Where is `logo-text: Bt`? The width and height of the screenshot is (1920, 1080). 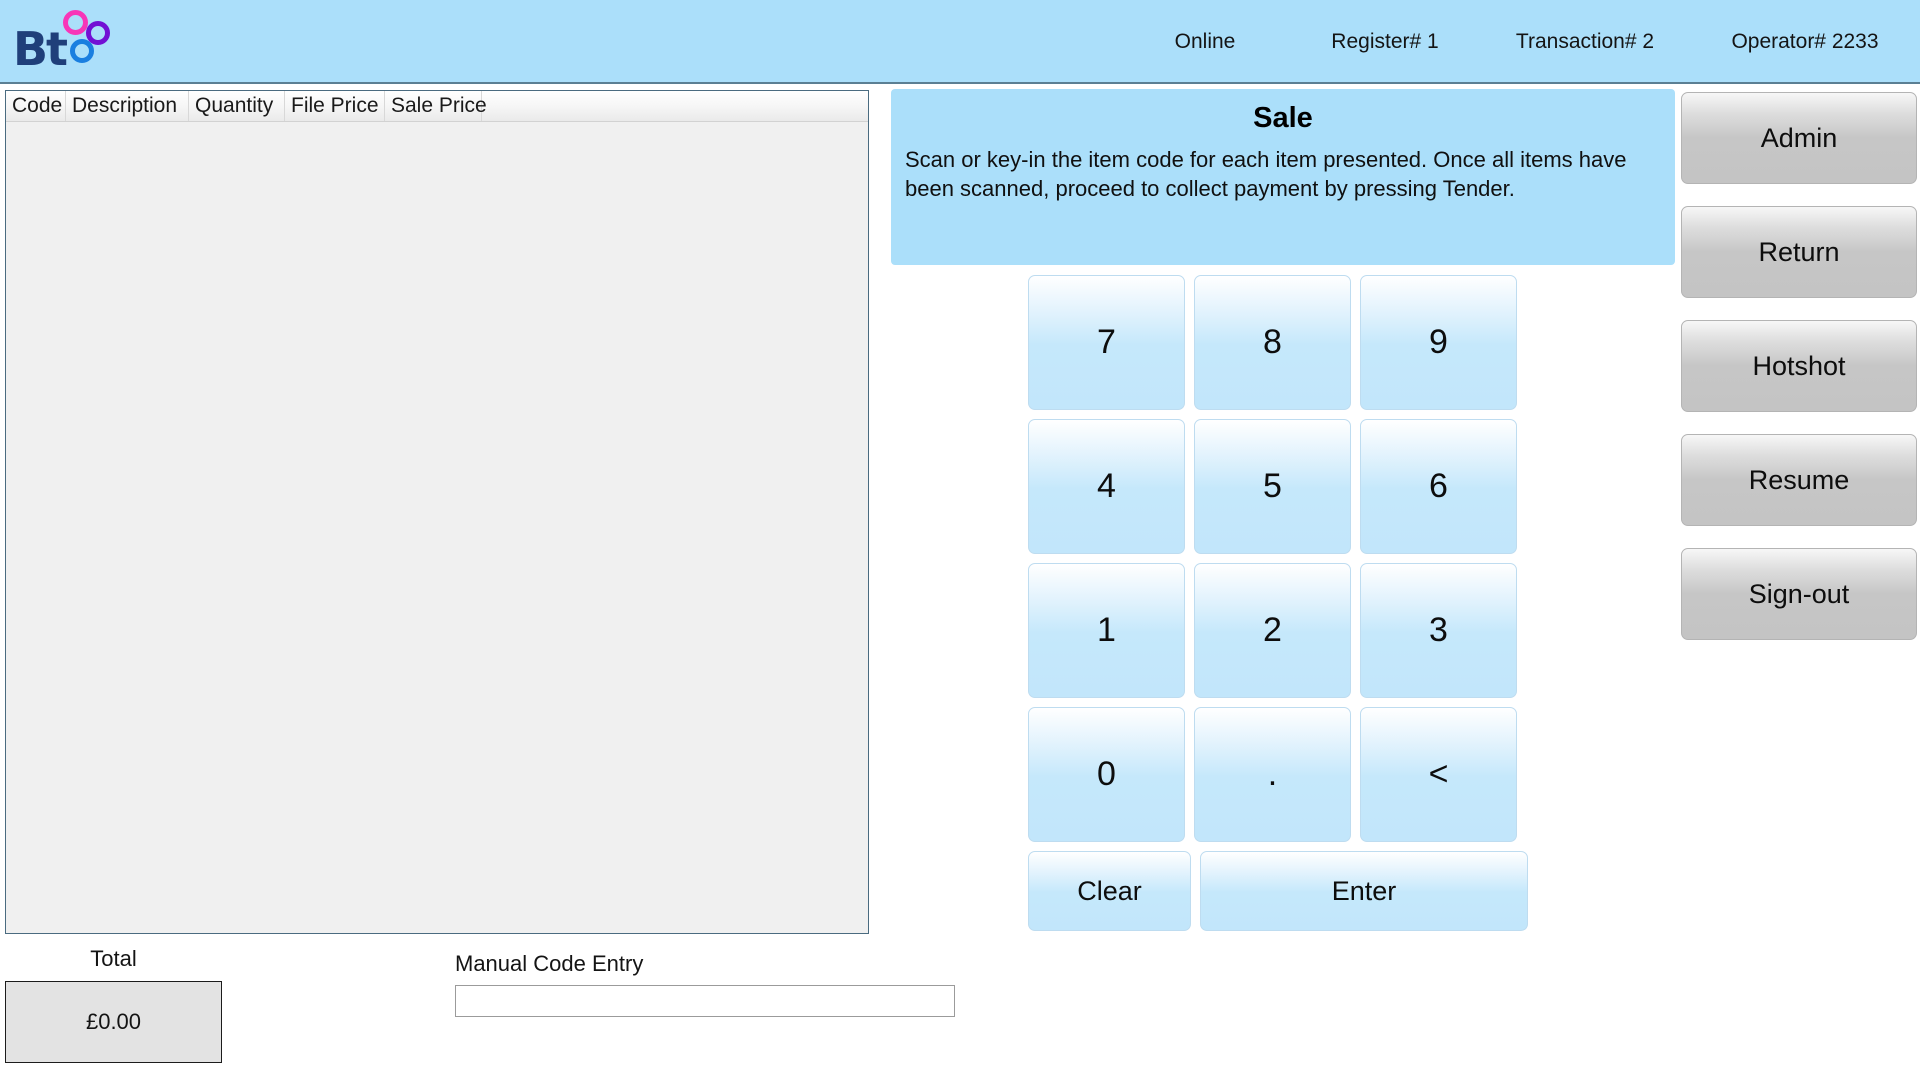 logo-text: Bt is located at coordinates (40, 49).